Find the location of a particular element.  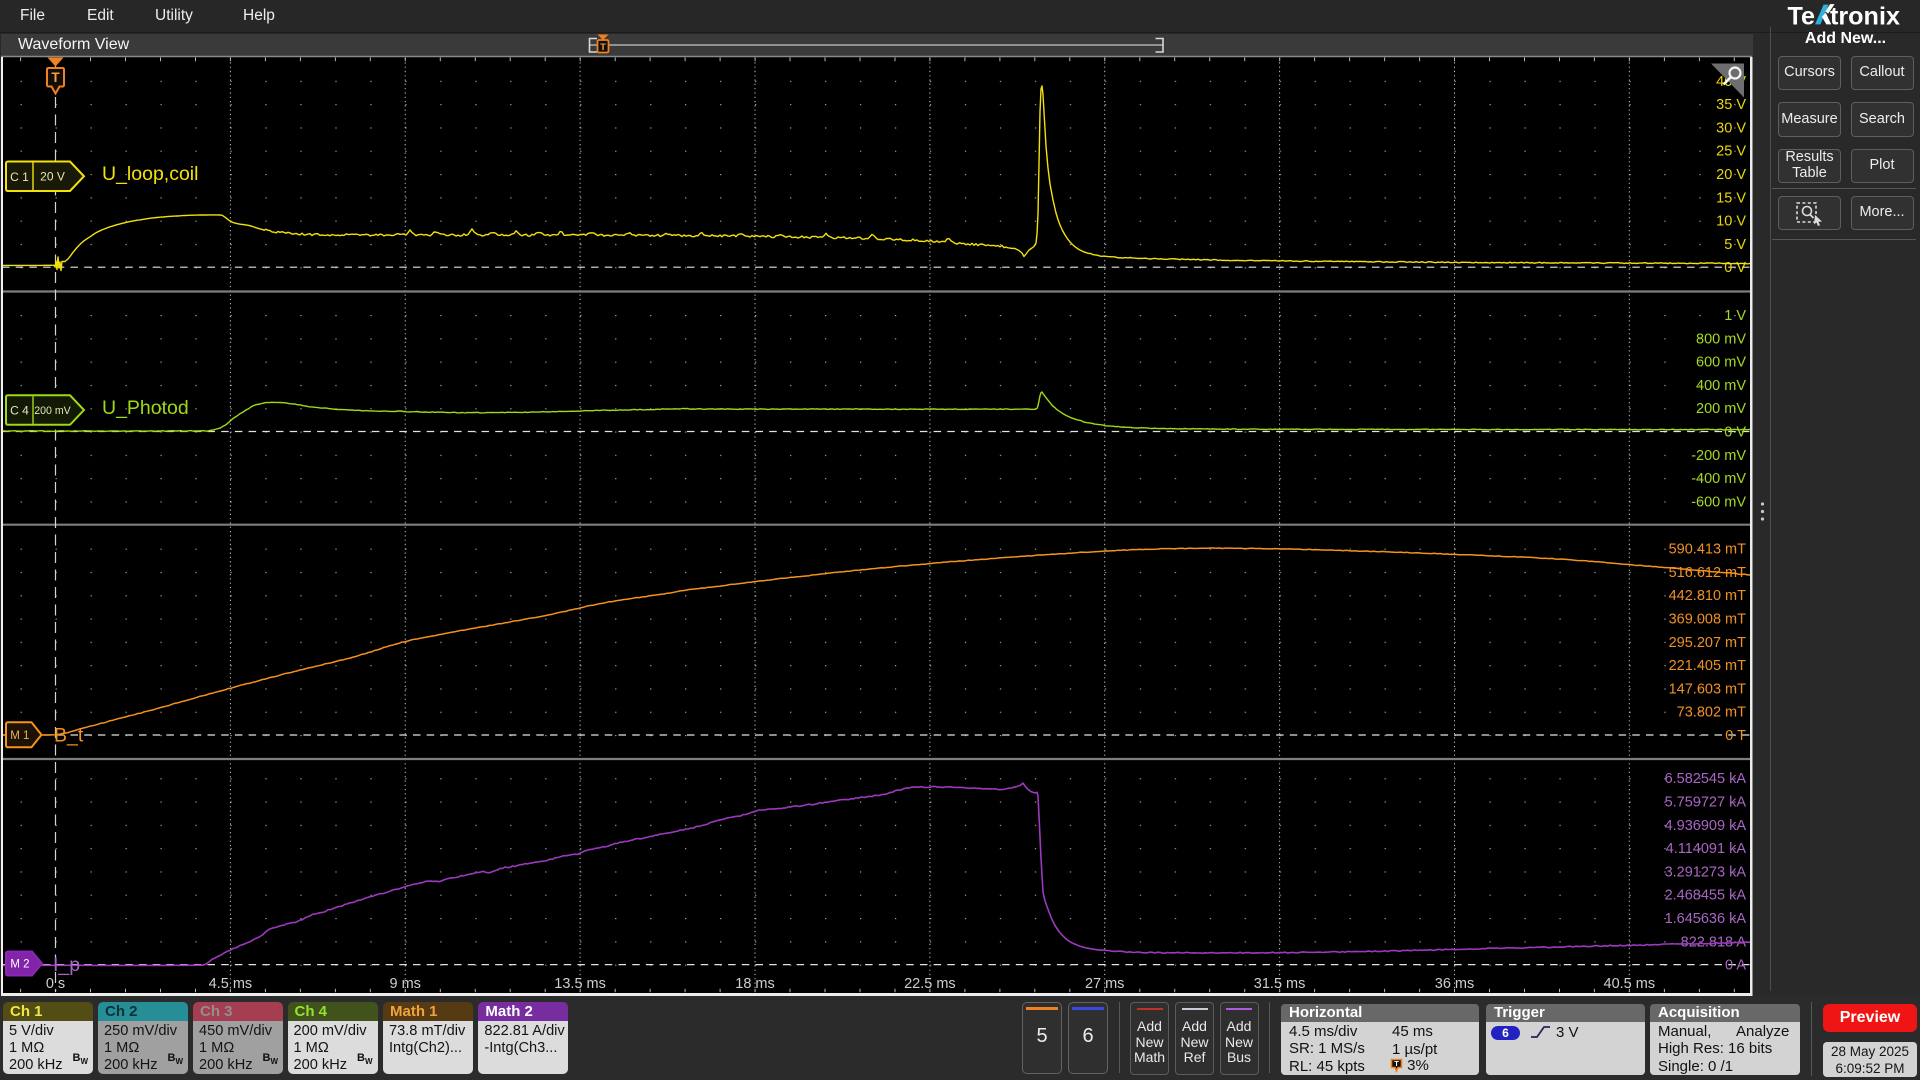

svg-text: 73.802 mT is located at coordinates (1711, 713).